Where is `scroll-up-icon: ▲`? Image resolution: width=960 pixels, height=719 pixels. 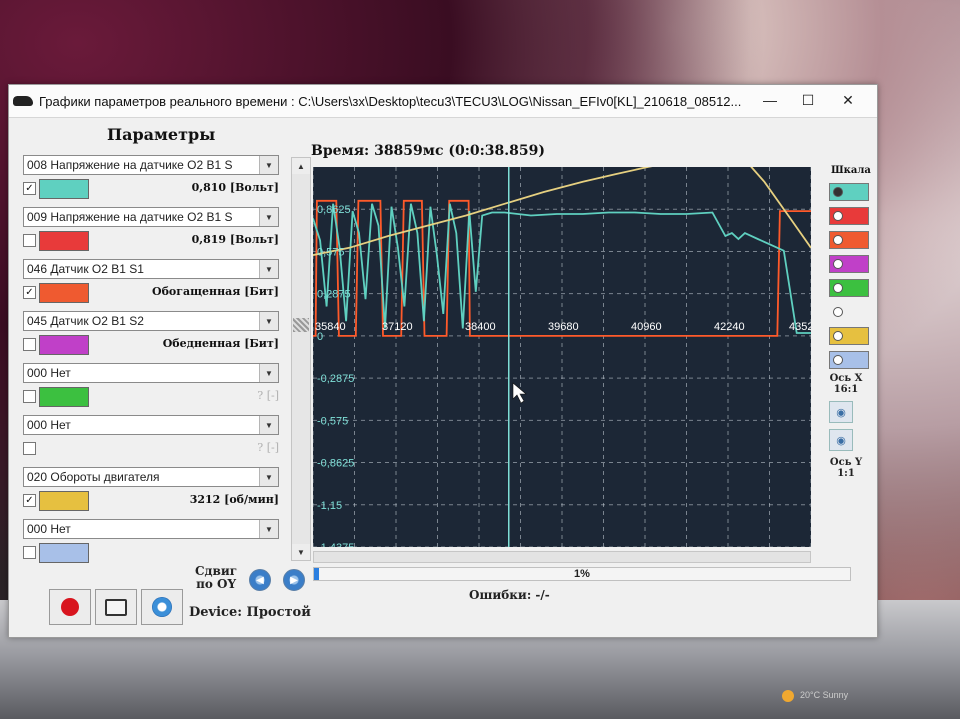
scroll-up-icon: ▲ is located at coordinates (301, 166).